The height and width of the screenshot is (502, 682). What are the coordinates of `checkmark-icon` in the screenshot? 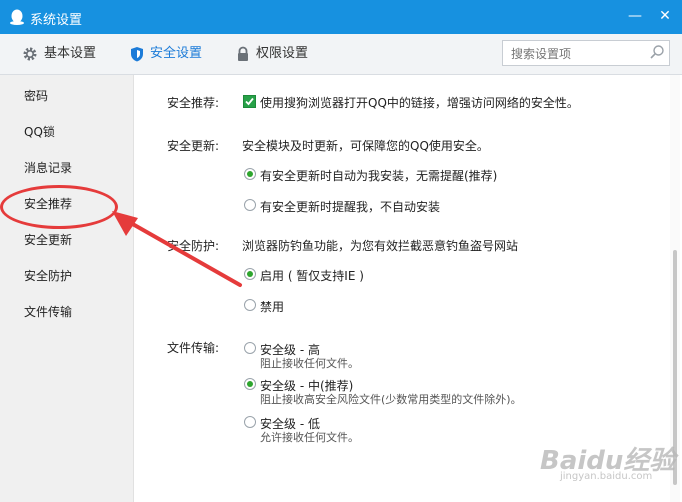 It's located at (249, 101).